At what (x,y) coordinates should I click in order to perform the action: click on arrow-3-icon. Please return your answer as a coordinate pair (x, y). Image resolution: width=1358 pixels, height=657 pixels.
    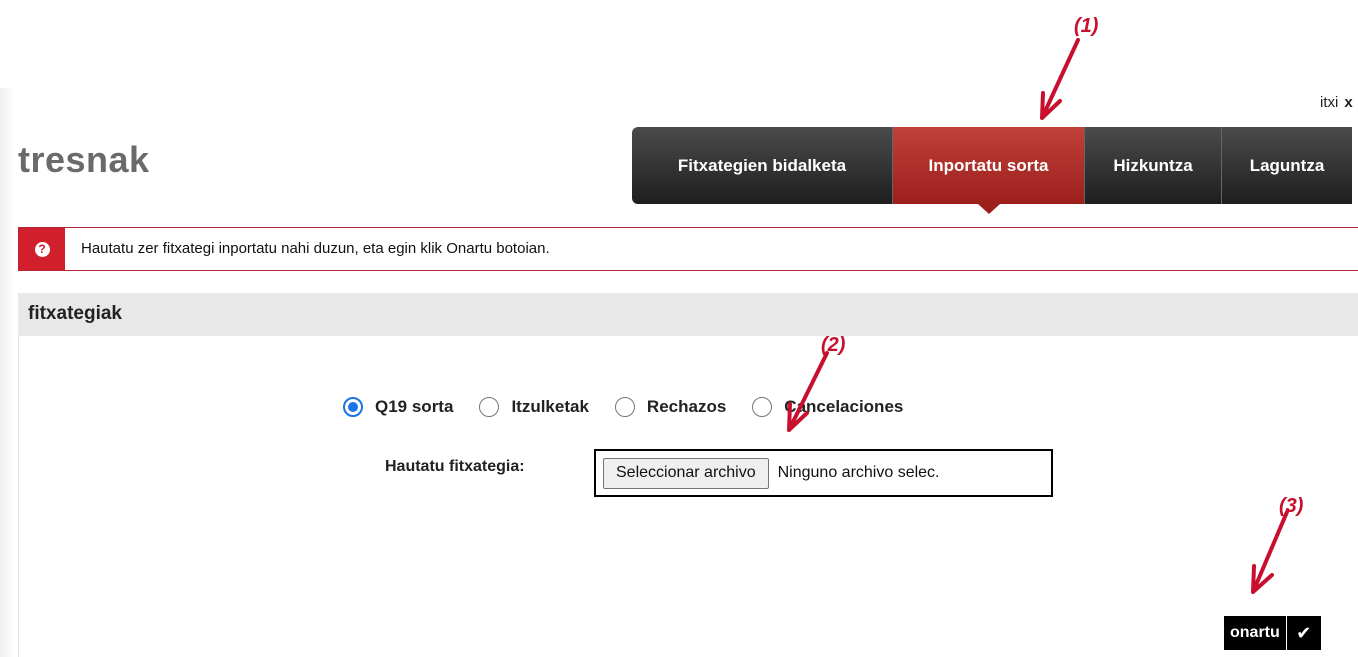
    Looking at the image, I should click on (1270, 552).